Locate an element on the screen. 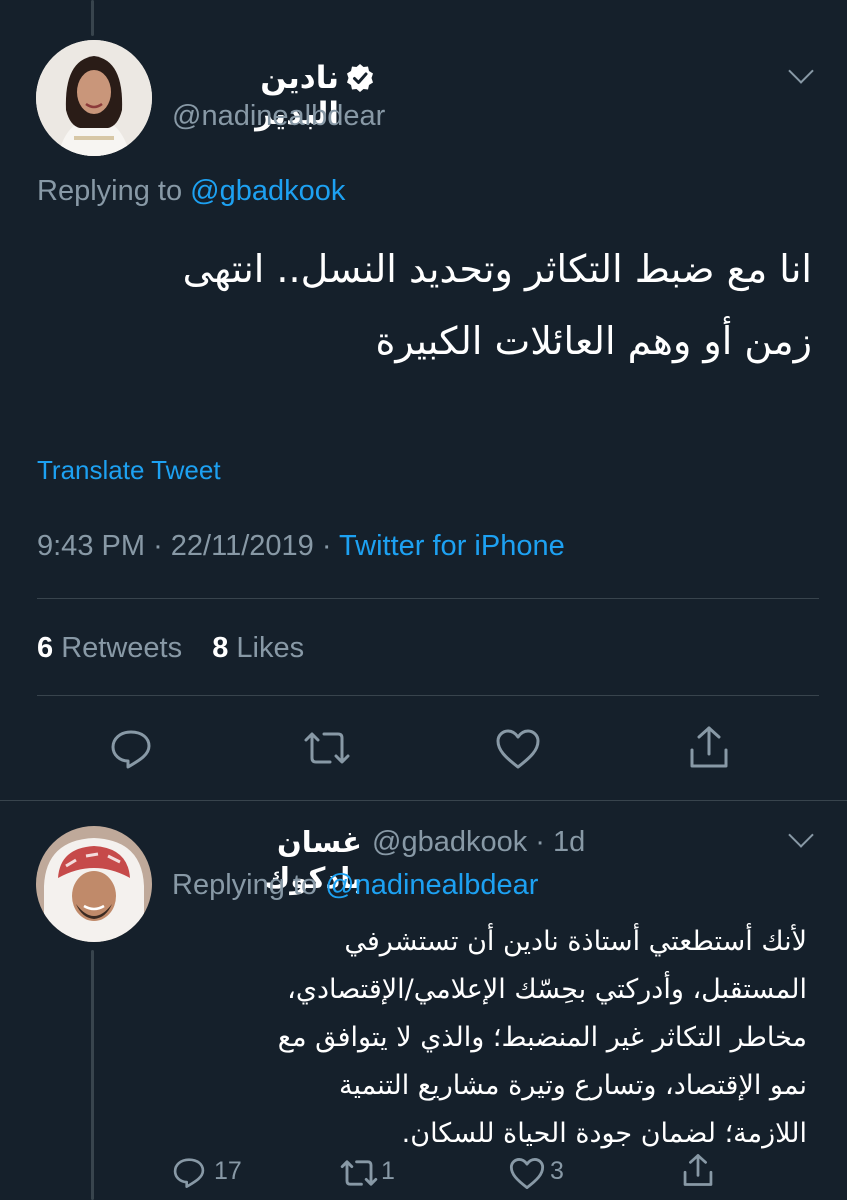 The image size is (847, 1200). retweets-stat: 6 Retweets is located at coordinates (113, 648).